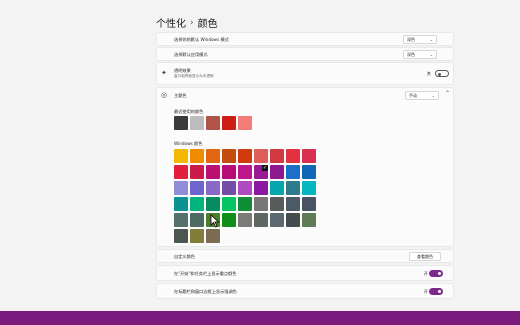  I want to click on transparency-state: 关, so click(428, 73).